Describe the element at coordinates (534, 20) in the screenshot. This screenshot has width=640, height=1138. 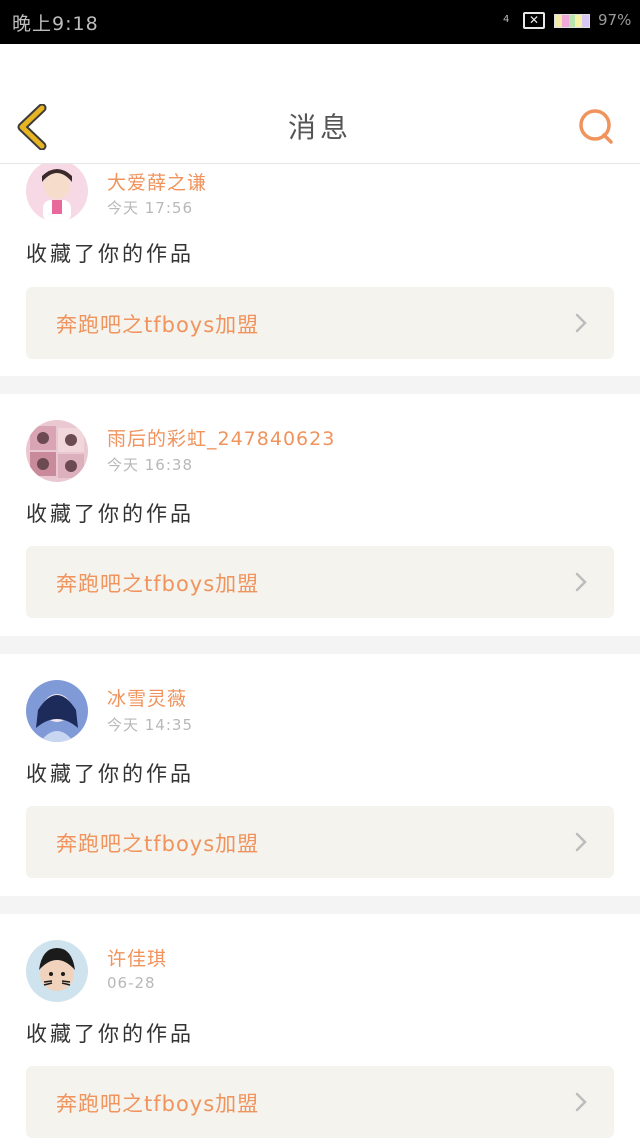
I see `close-box-icon: ✕` at that location.